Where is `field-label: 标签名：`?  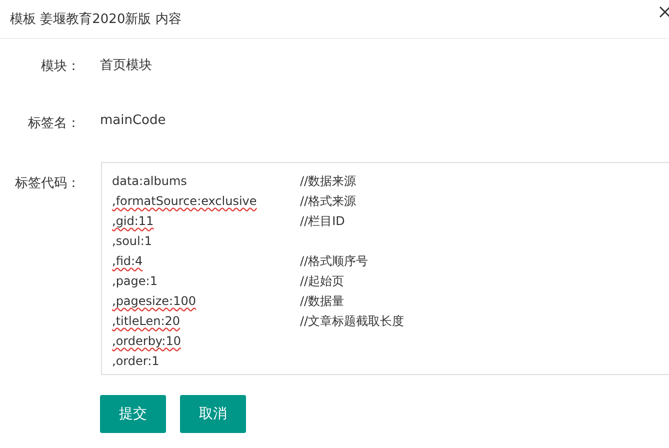
field-label: 标签名： is located at coordinates (53, 123).